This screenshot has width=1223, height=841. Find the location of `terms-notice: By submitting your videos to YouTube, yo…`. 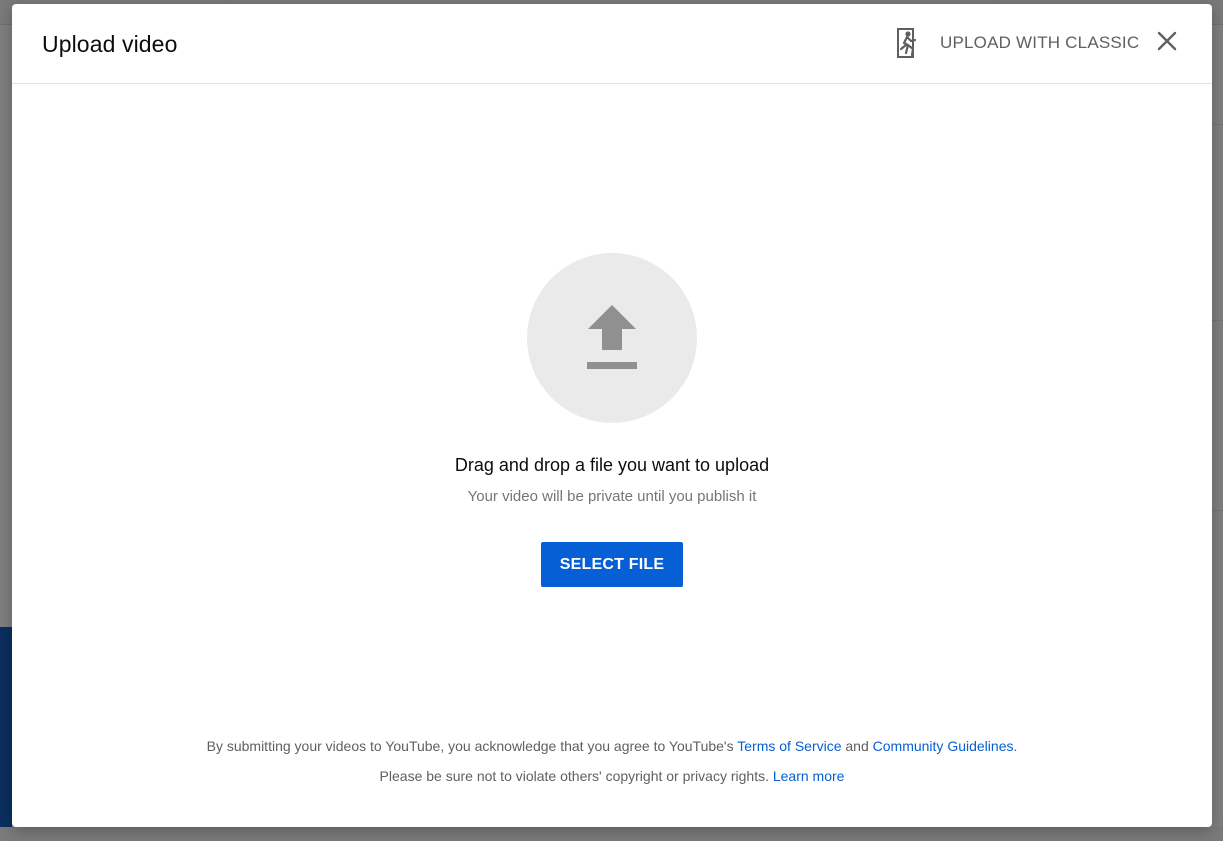

terms-notice: By submitting your videos to YouTube, yo… is located at coordinates (612, 746).